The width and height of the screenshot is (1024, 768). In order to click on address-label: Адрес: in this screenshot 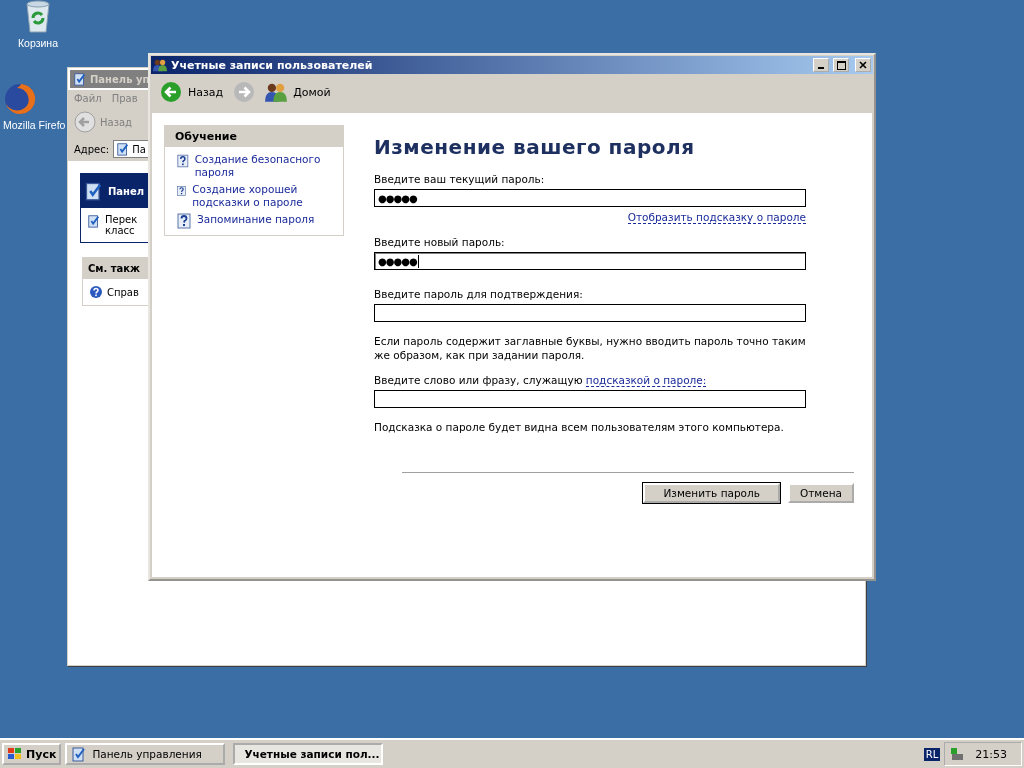, I will do `click(92, 149)`.